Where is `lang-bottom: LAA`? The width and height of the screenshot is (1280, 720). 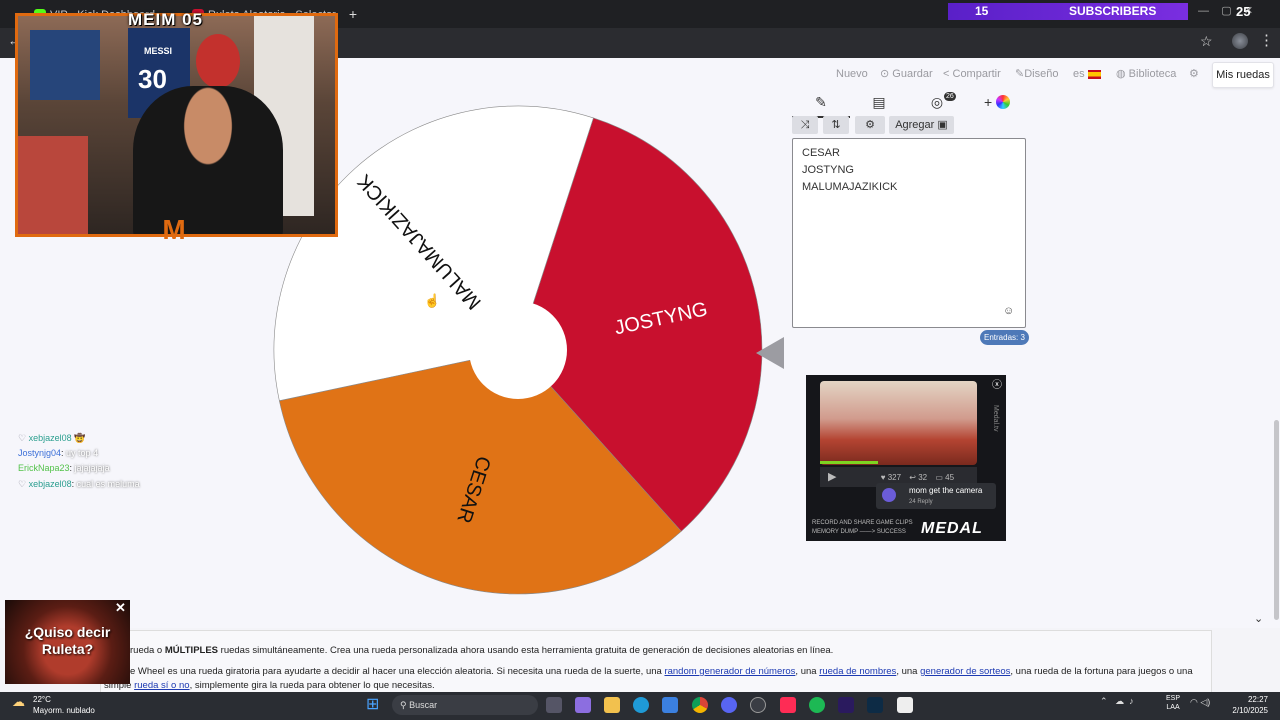 lang-bottom: LAA is located at coordinates (1173, 707).